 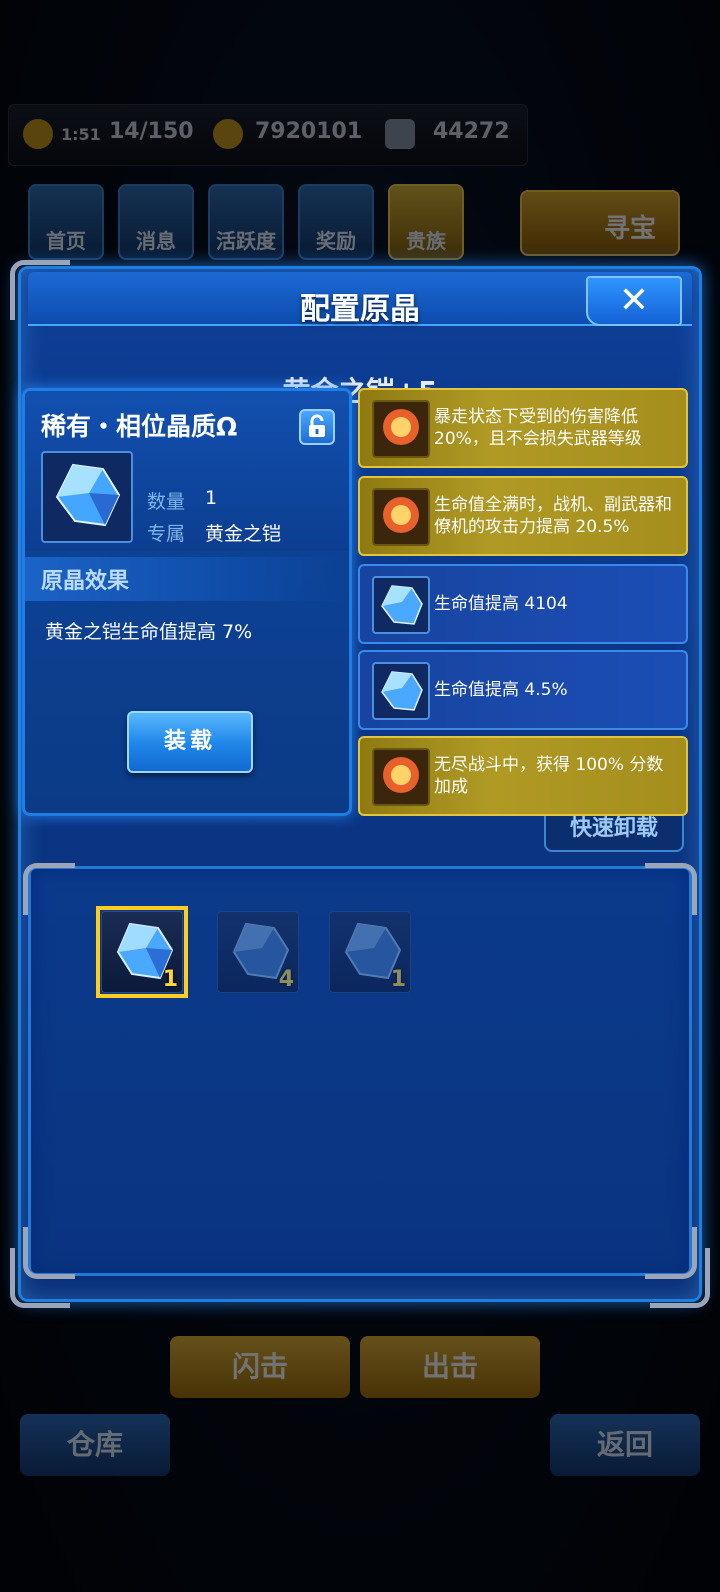 I want to click on treasure-label: 寻宝, so click(x=629, y=229).